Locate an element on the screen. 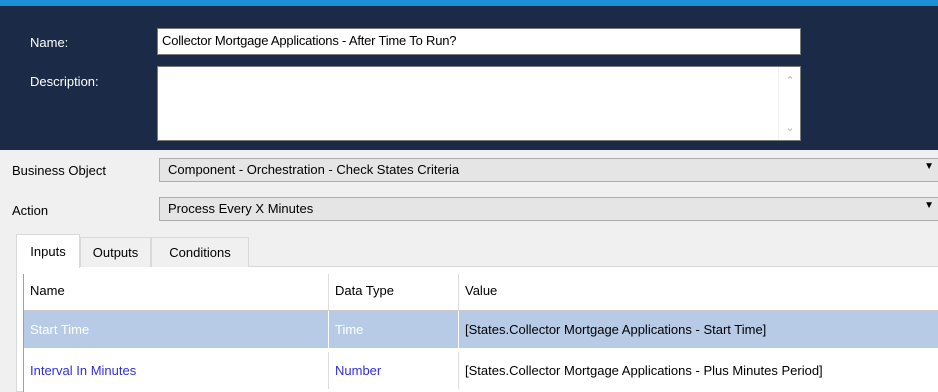 The image size is (938, 392). name-label: Name: is located at coordinates (49, 42).